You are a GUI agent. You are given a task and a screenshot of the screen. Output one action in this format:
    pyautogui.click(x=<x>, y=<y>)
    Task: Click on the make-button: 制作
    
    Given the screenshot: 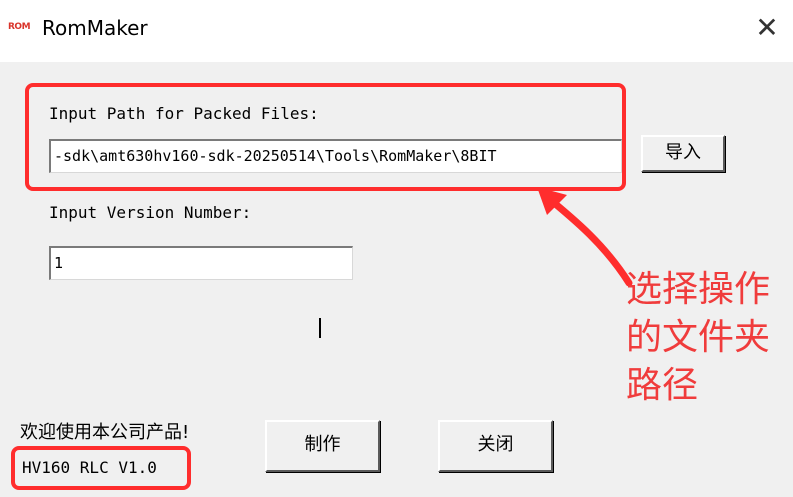 What is the action you would take?
    pyautogui.click(x=322, y=446)
    